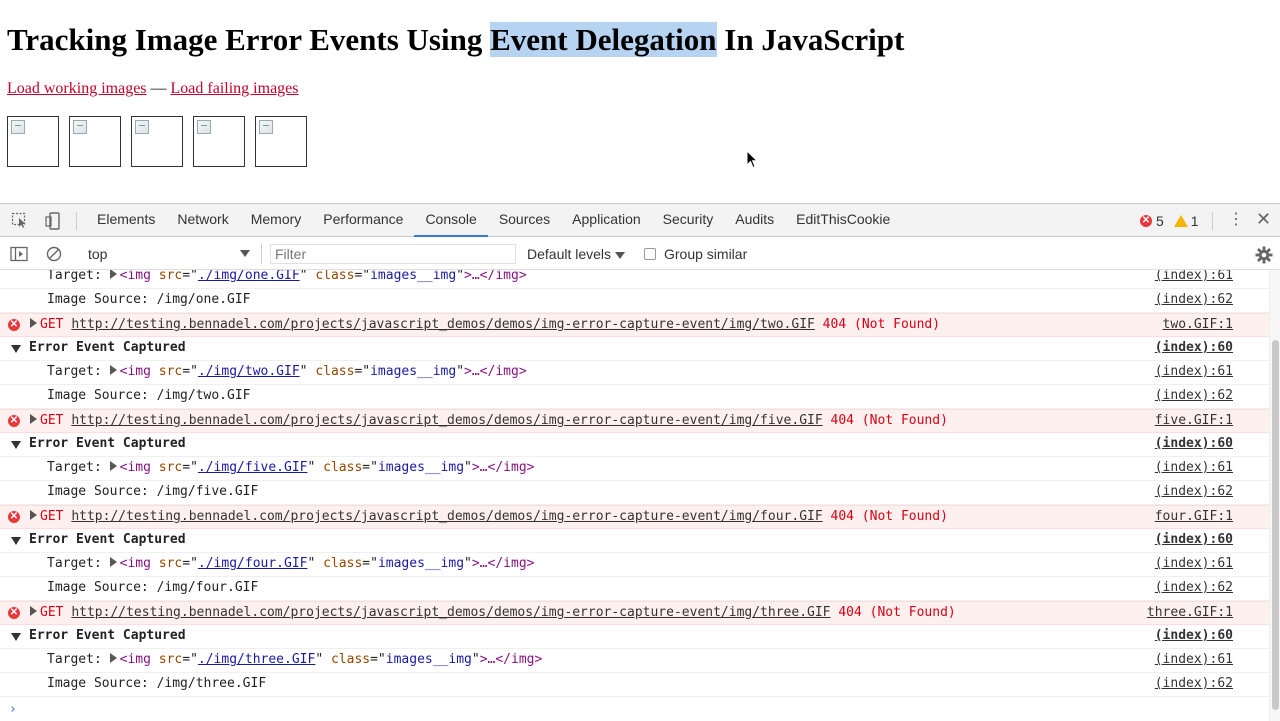 The image size is (1280, 721). Describe the element at coordinates (249, 371) in the screenshot. I see `html-attr-link: ./img/two.GIF` at that location.